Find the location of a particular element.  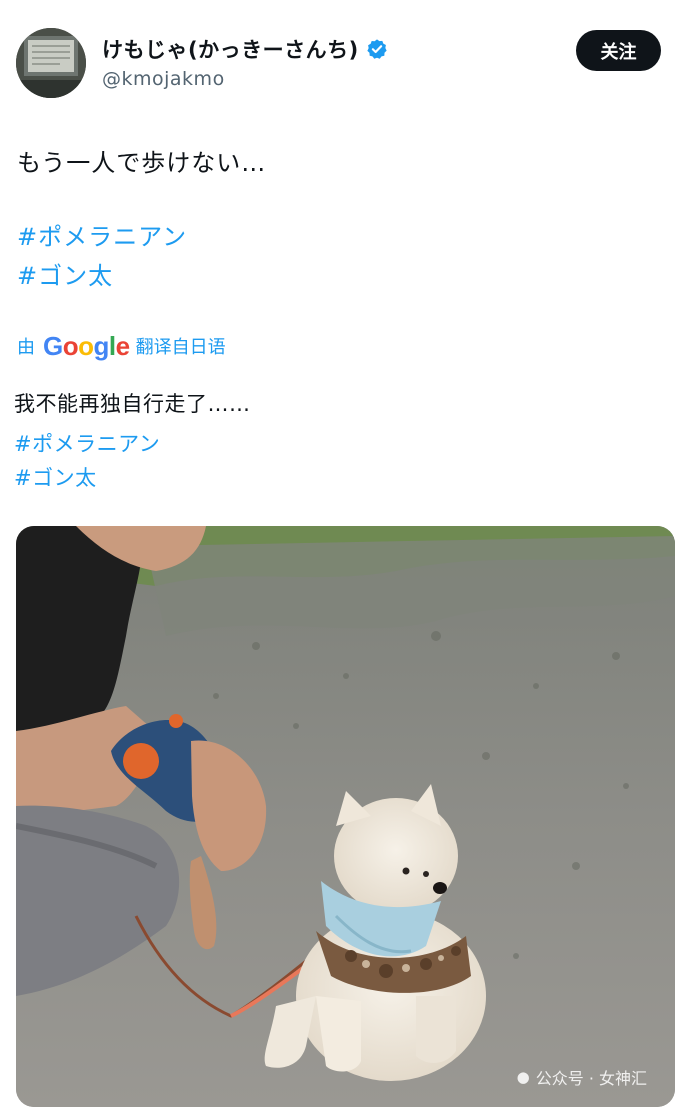

verified-badge-icon is located at coordinates (377, 49).